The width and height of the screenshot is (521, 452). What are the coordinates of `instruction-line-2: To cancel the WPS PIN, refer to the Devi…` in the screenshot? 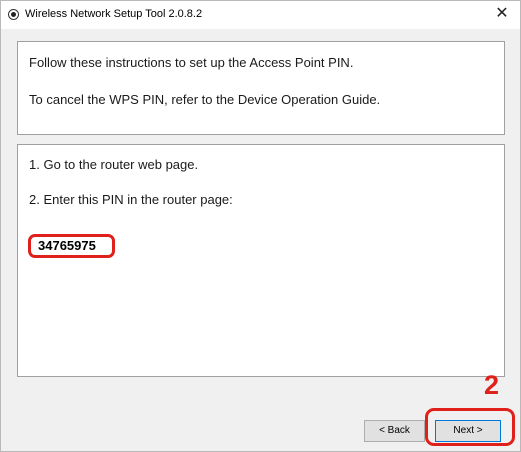 It's located at (205, 99).